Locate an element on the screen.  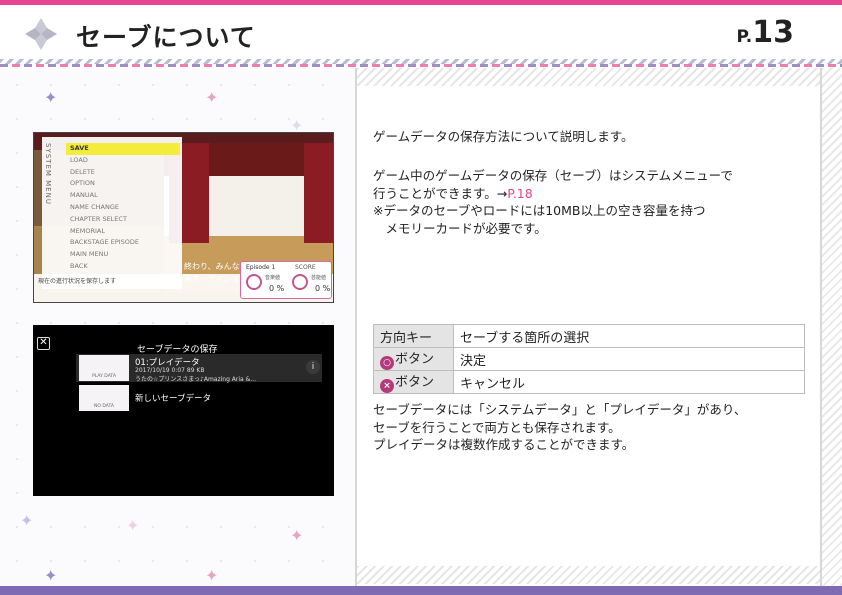
control-action: 決定 is located at coordinates (629, 359).